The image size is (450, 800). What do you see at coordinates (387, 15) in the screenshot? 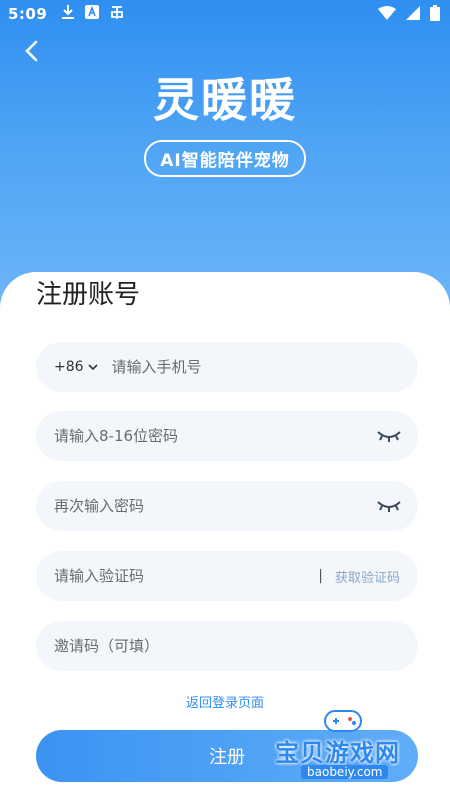
I see `wifi-icon` at bounding box center [387, 15].